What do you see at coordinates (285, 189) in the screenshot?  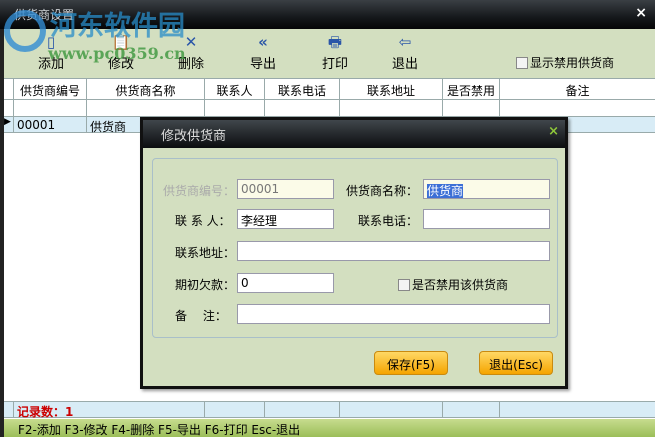 I see `id-field: 00001` at bounding box center [285, 189].